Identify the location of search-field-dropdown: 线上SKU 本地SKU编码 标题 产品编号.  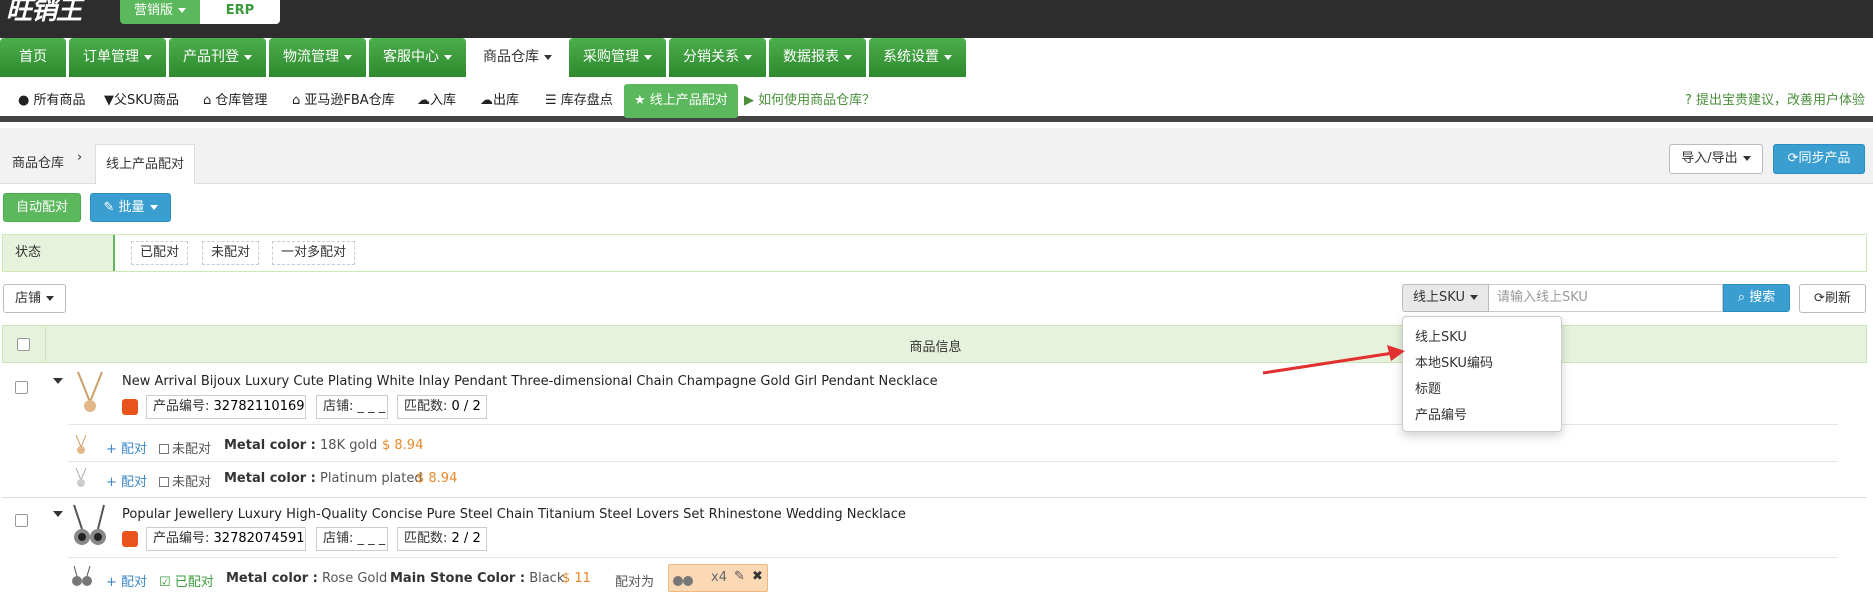
(1482, 374).